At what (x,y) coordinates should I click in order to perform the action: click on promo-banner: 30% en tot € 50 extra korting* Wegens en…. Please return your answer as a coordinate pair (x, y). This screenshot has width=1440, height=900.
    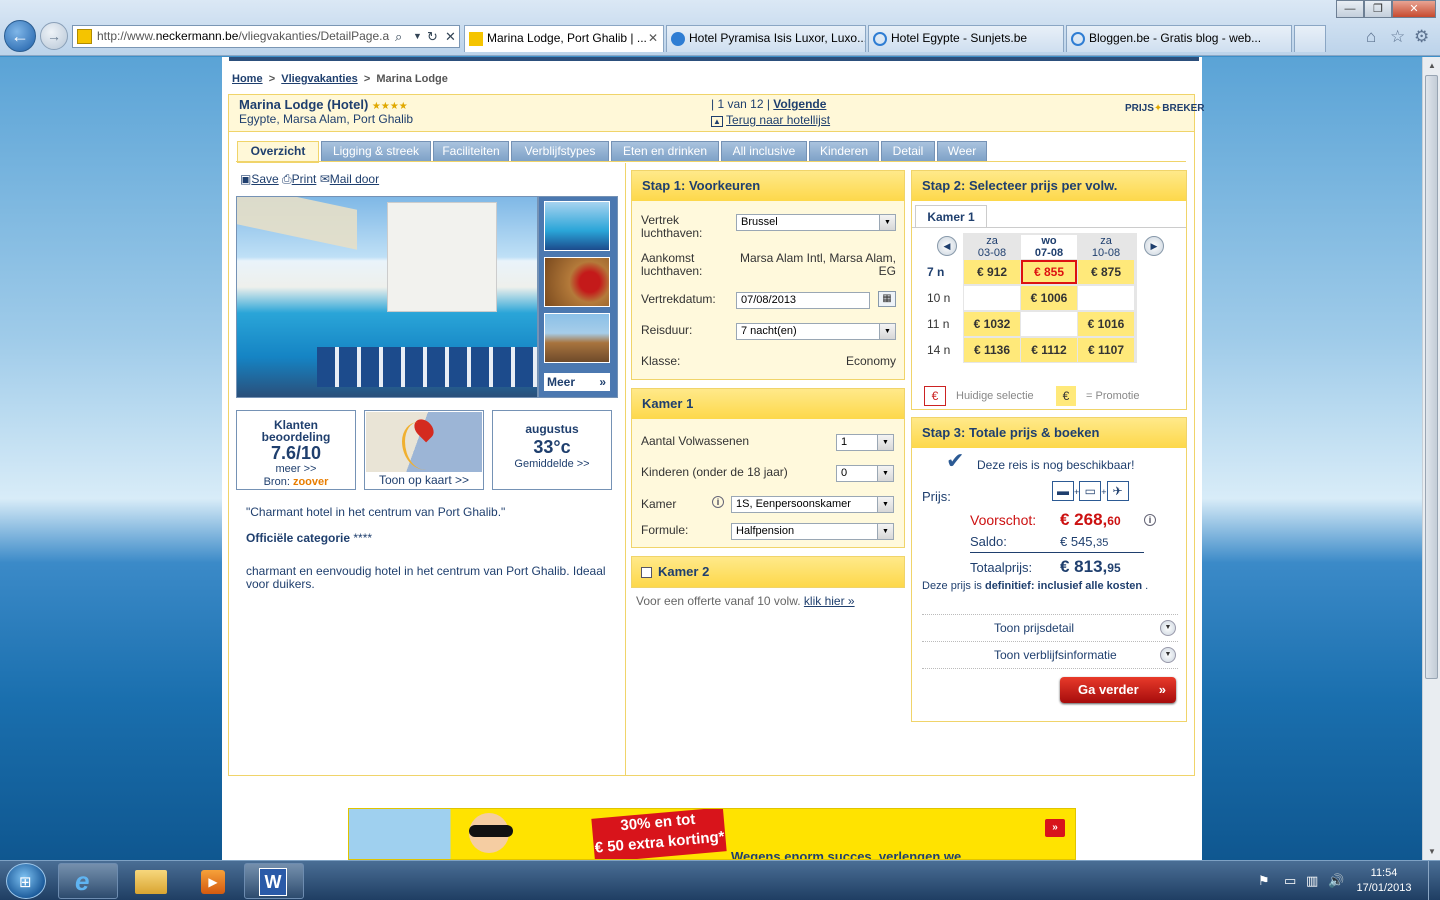
    Looking at the image, I should click on (712, 834).